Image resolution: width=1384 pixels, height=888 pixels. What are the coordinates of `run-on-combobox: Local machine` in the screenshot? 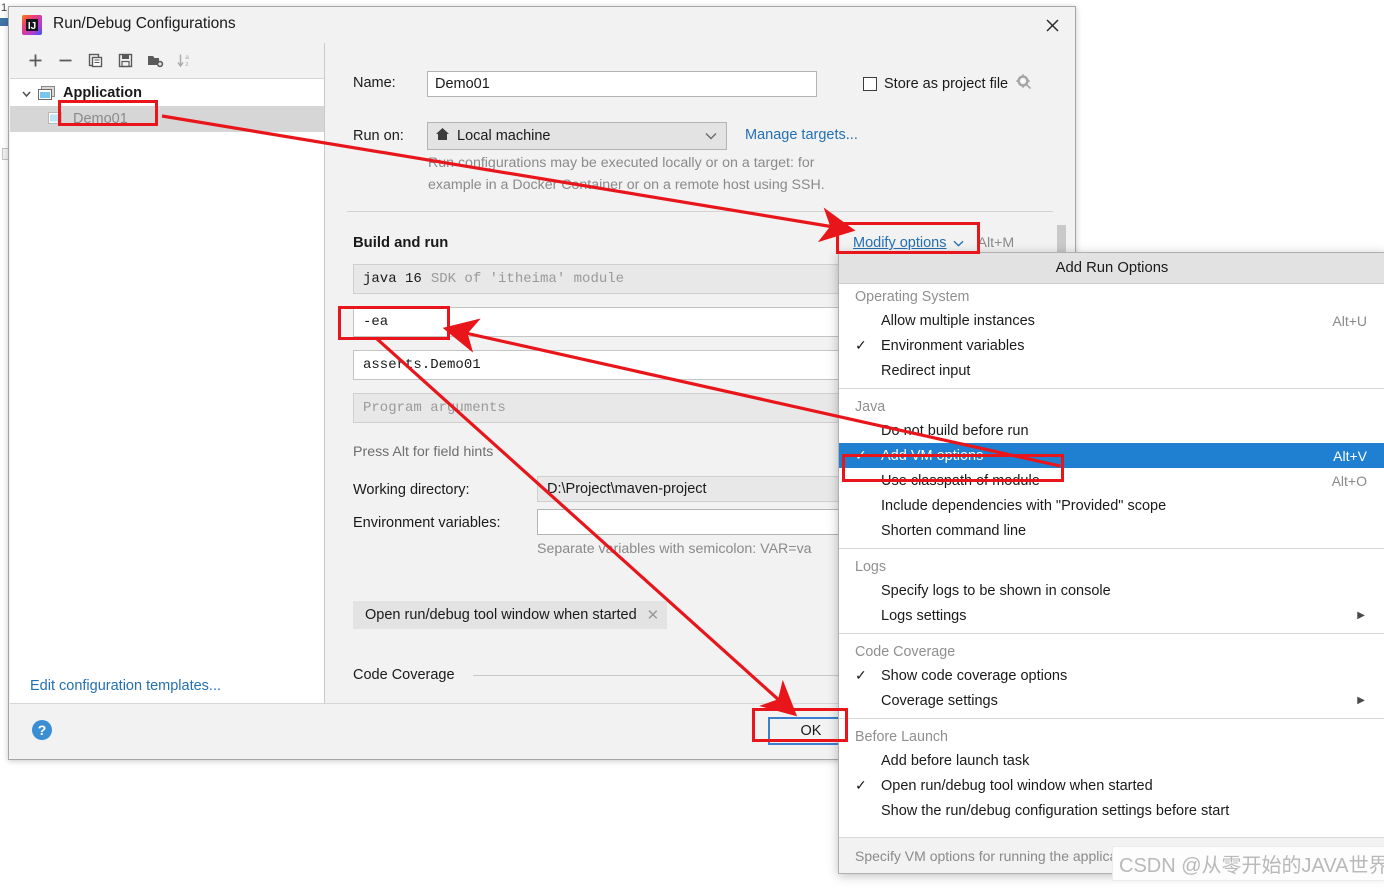 It's located at (577, 136).